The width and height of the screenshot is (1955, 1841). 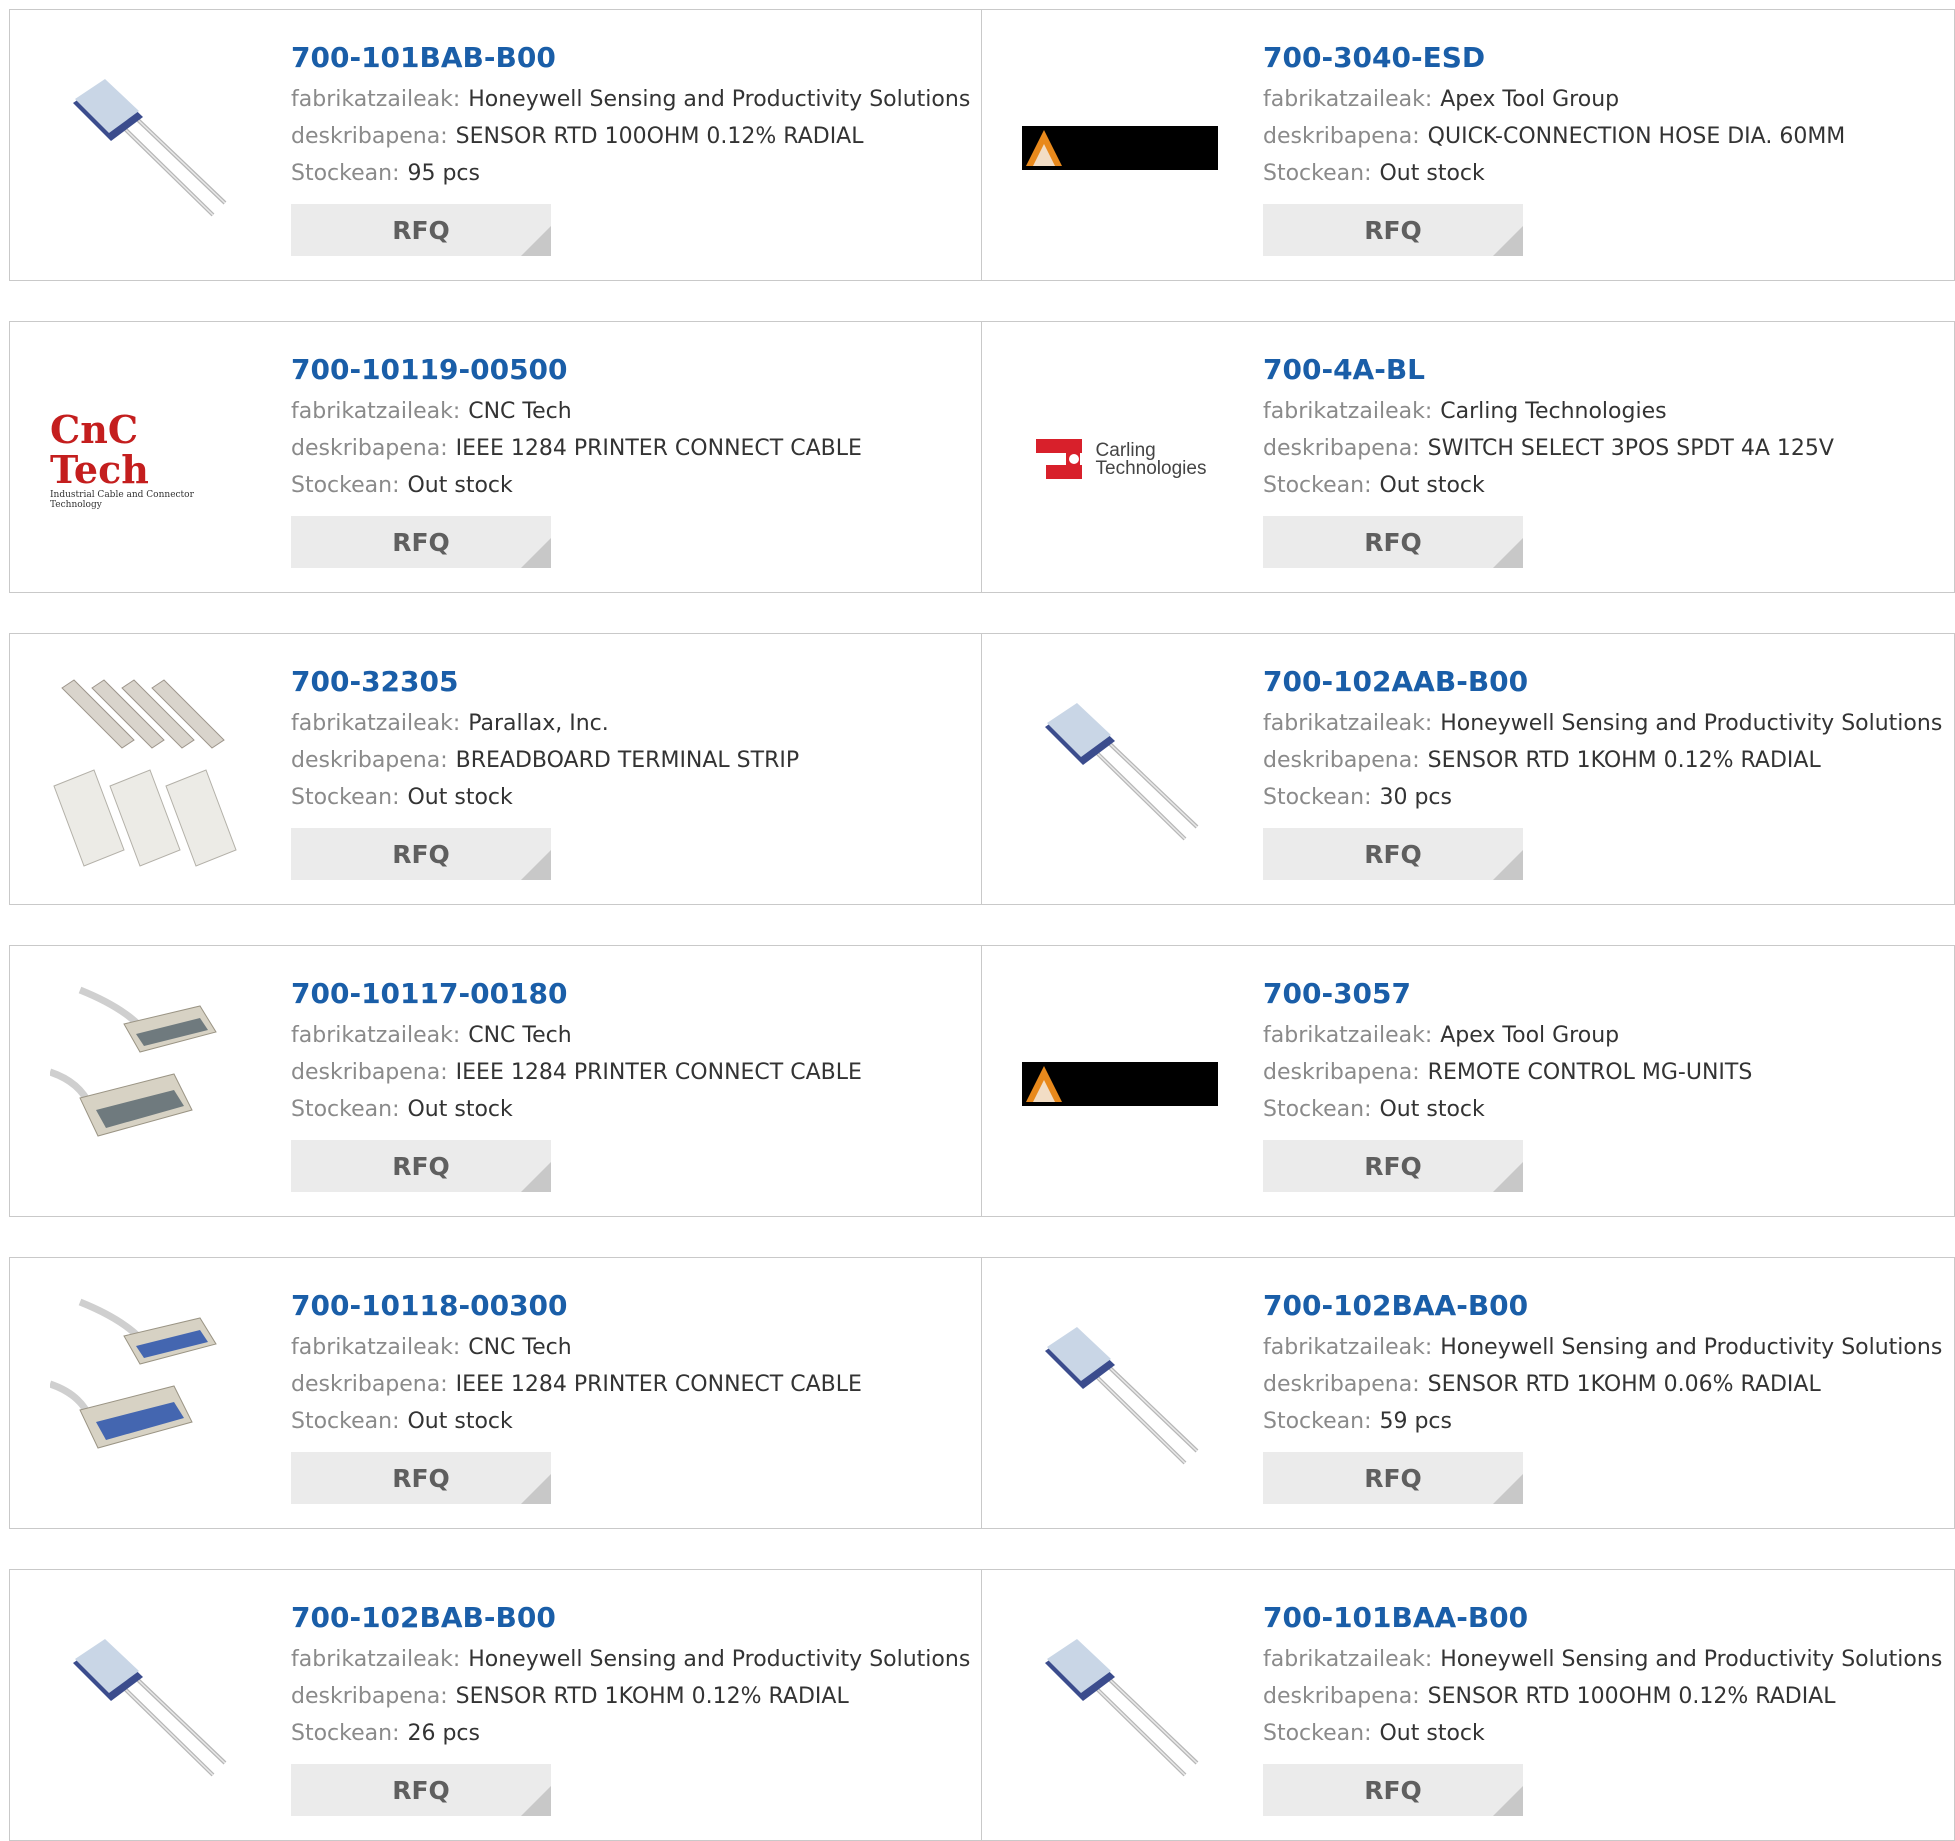 I want to click on breadboard-image, so click(x=148, y=772).